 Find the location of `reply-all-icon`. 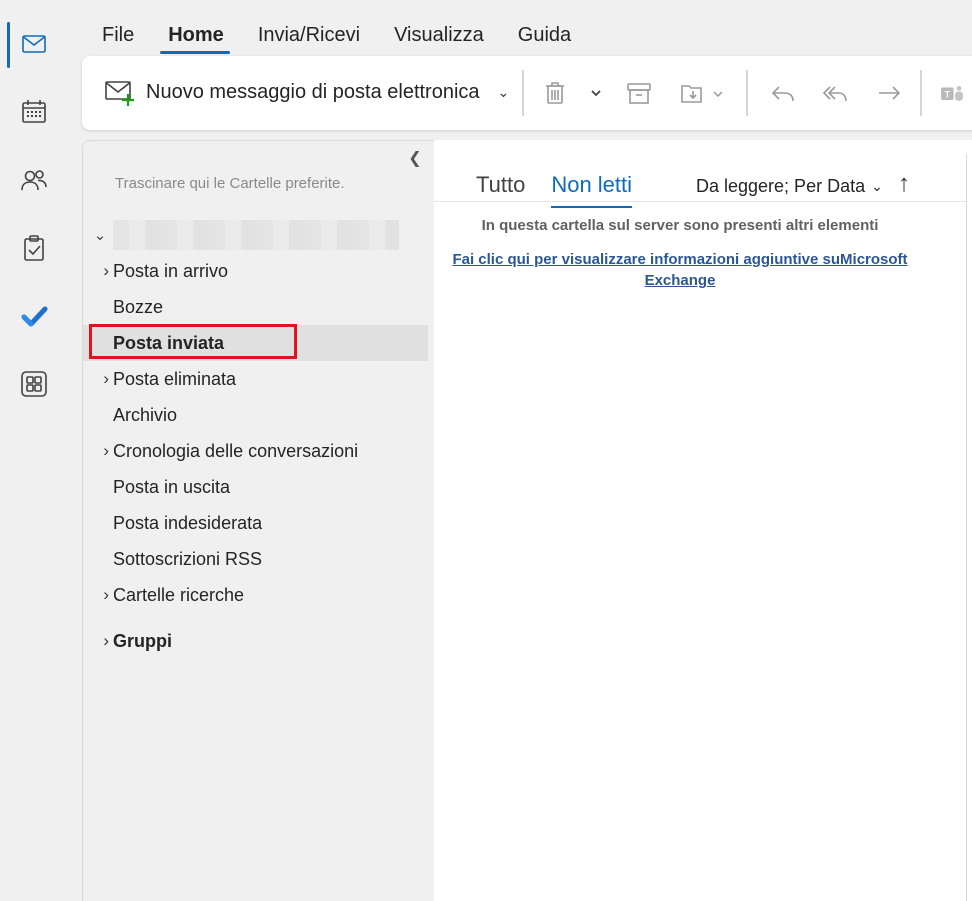

reply-all-icon is located at coordinates (835, 93).